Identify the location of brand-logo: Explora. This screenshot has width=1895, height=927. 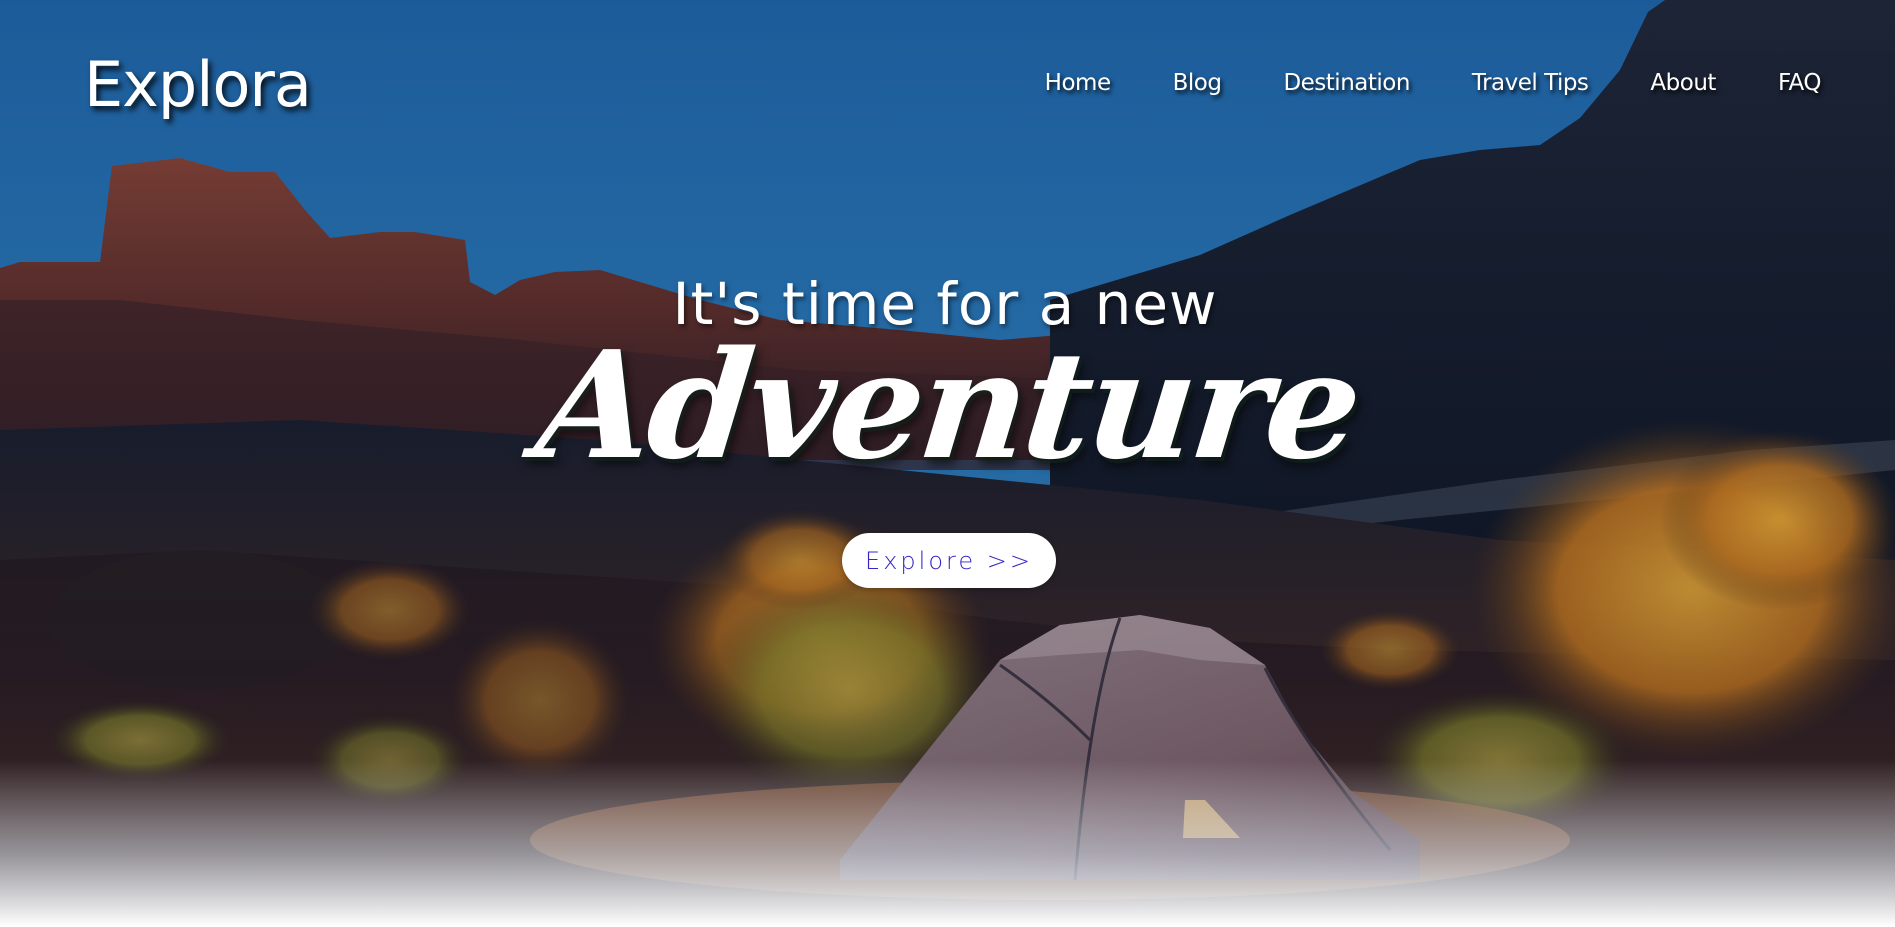
(198, 84).